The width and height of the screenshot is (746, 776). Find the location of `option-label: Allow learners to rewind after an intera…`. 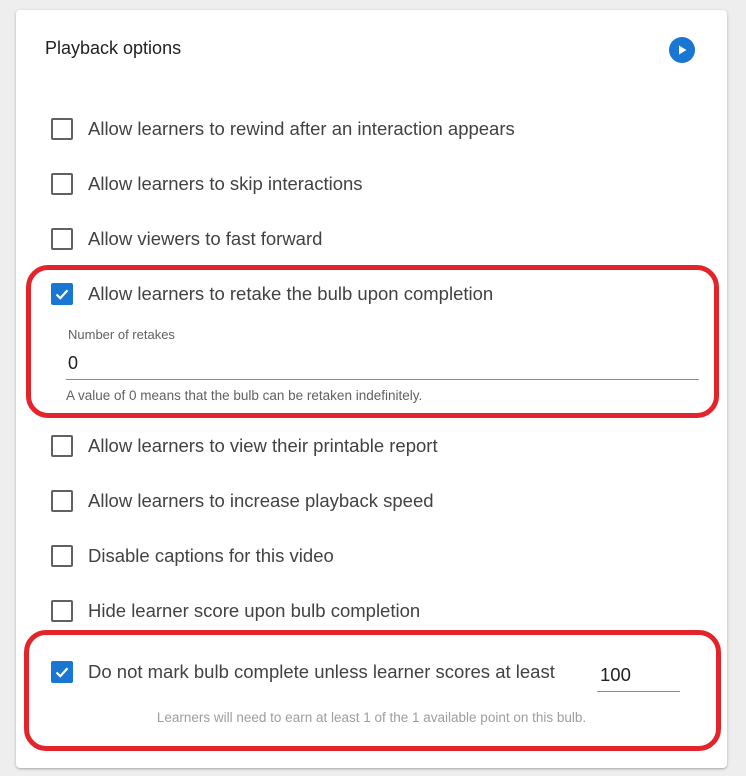

option-label: Allow learners to rewind after an intera… is located at coordinates (301, 128).